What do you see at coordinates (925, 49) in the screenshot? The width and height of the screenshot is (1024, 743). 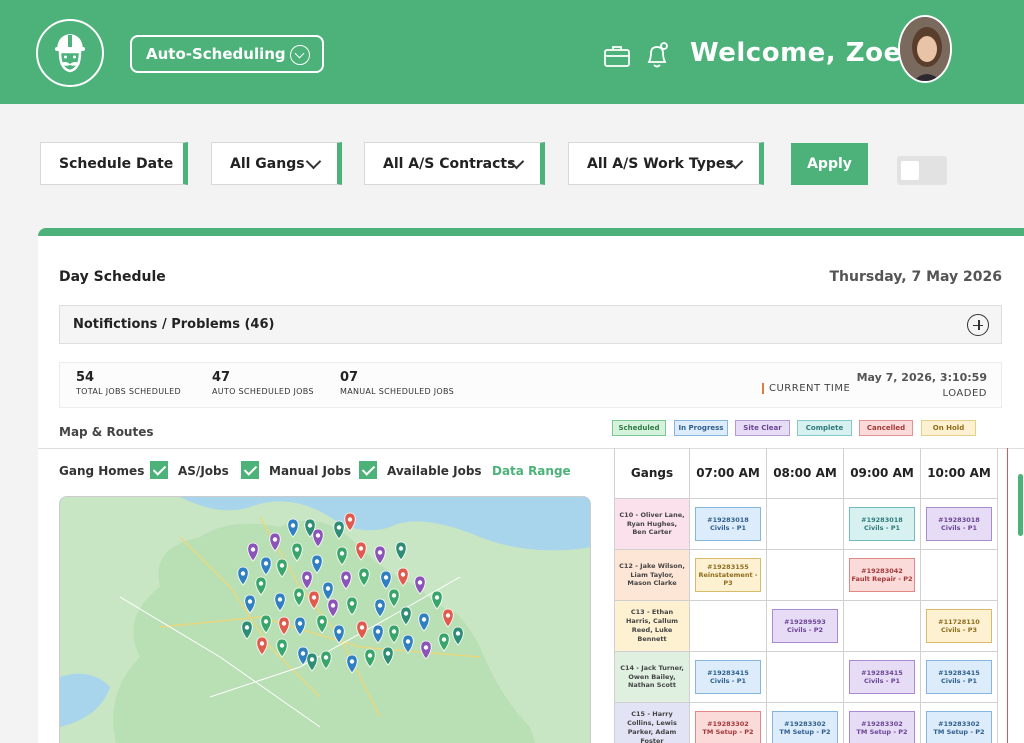 I see `user-avatar` at bounding box center [925, 49].